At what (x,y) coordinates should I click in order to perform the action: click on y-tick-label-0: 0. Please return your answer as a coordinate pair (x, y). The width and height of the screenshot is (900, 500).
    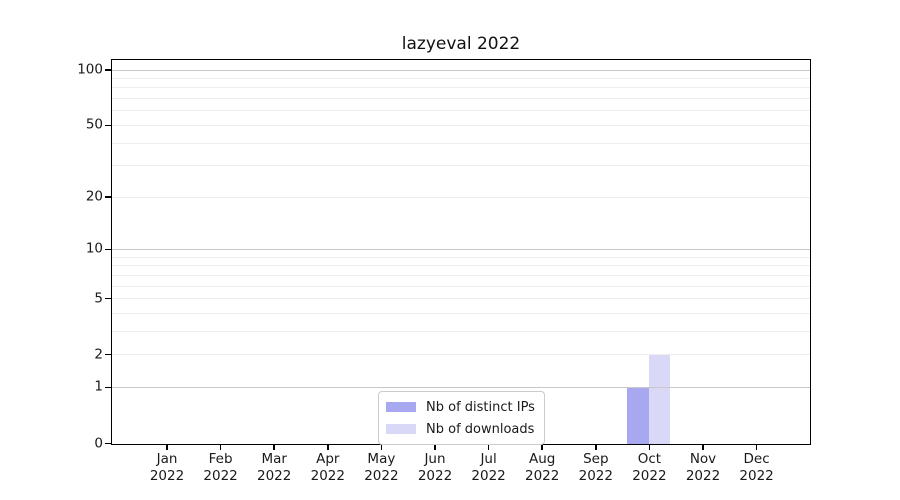
    Looking at the image, I should click on (98, 442).